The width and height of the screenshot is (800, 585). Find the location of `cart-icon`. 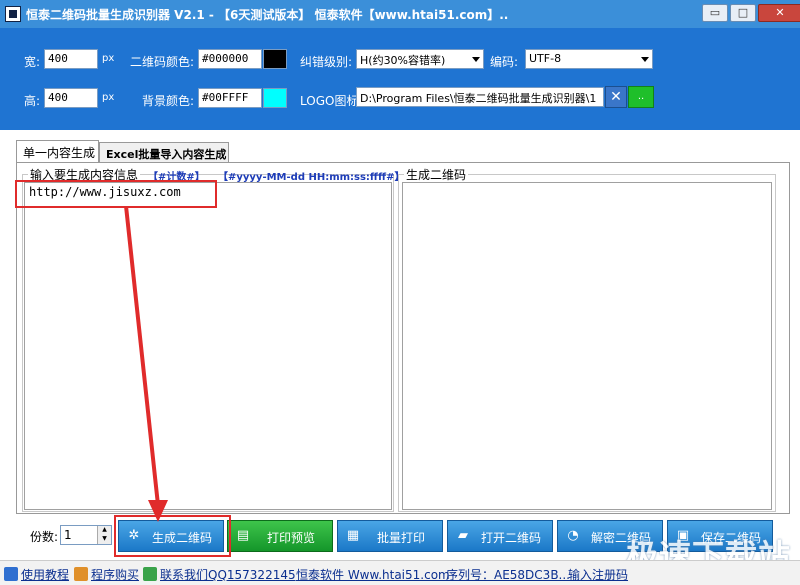

cart-icon is located at coordinates (81, 574).